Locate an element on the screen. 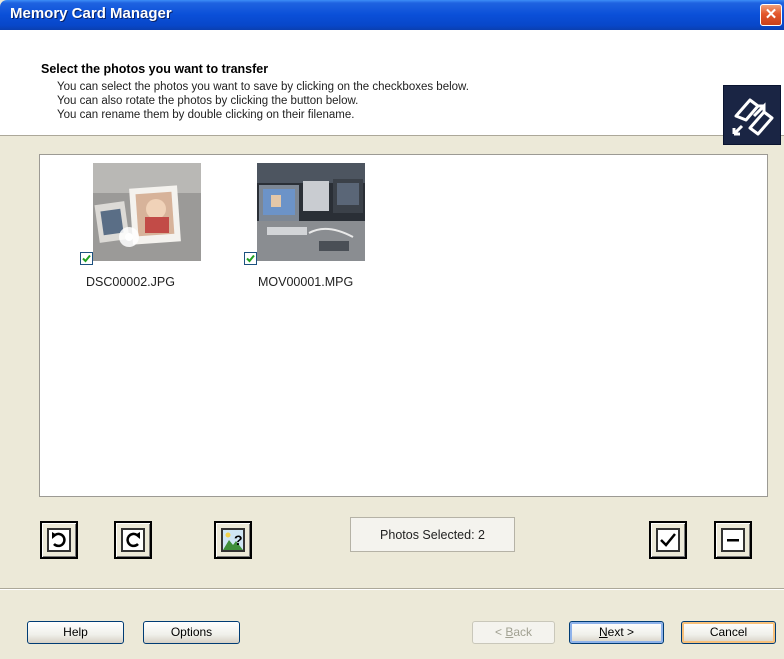  select-all-button is located at coordinates (668, 540).